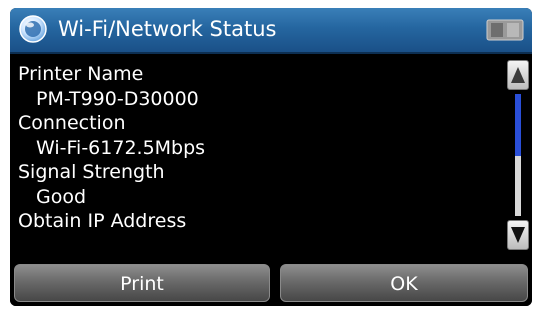  I want to click on print-button: Print, so click(142, 283).